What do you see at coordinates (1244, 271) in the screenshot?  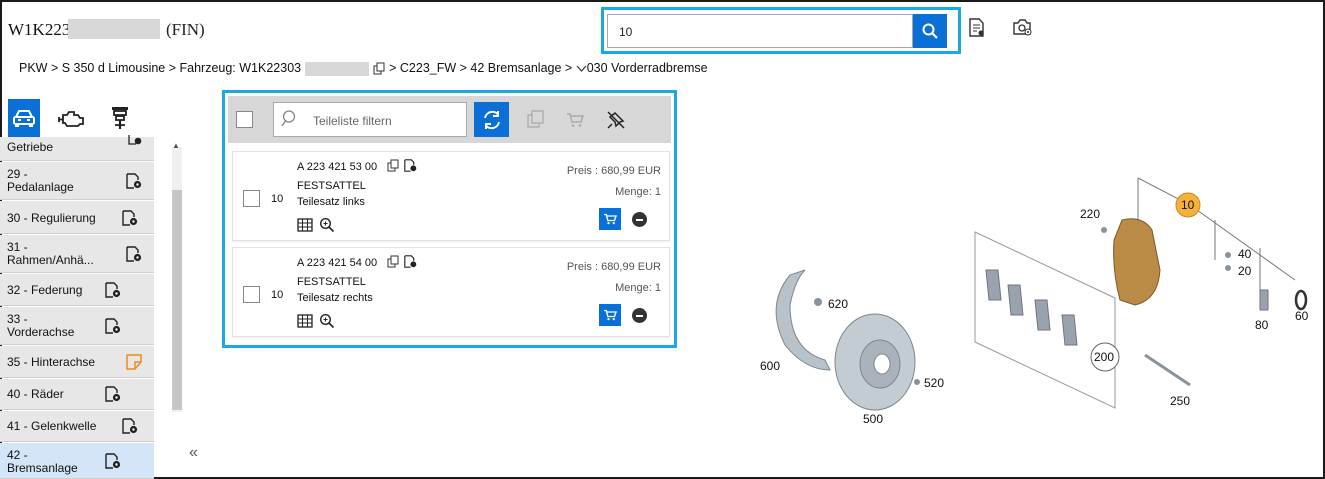 I see `callout-20: 20` at bounding box center [1244, 271].